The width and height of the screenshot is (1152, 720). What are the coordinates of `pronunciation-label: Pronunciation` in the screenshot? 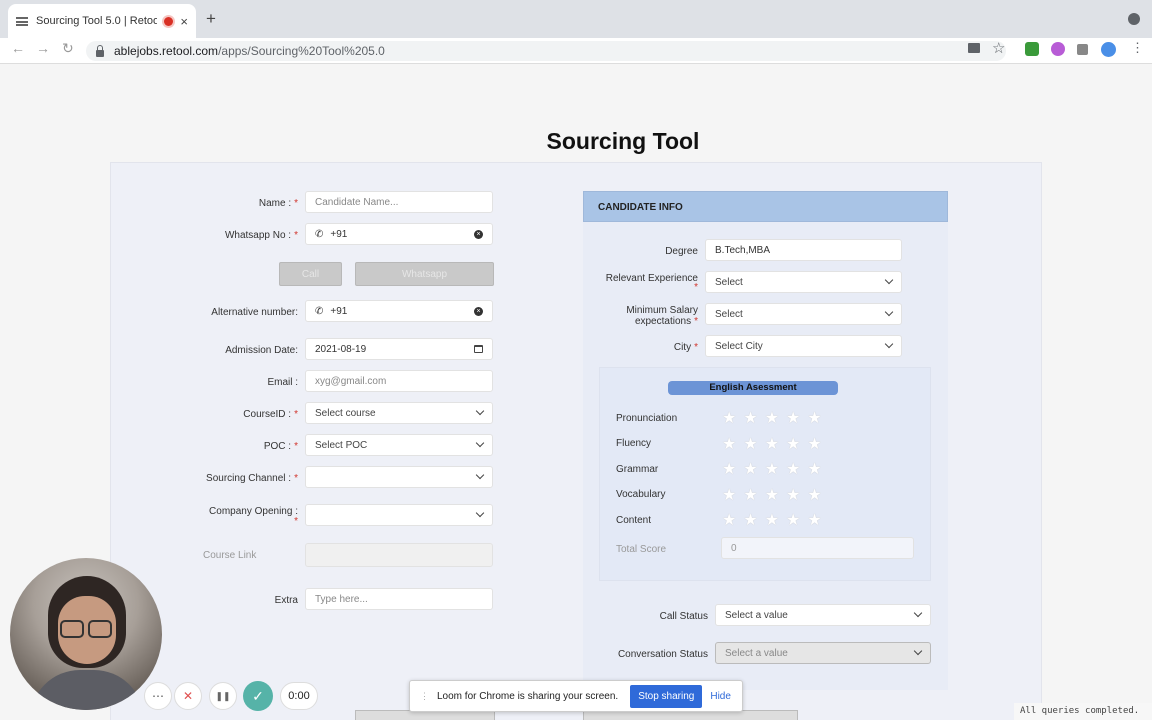 It's located at (647, 418).